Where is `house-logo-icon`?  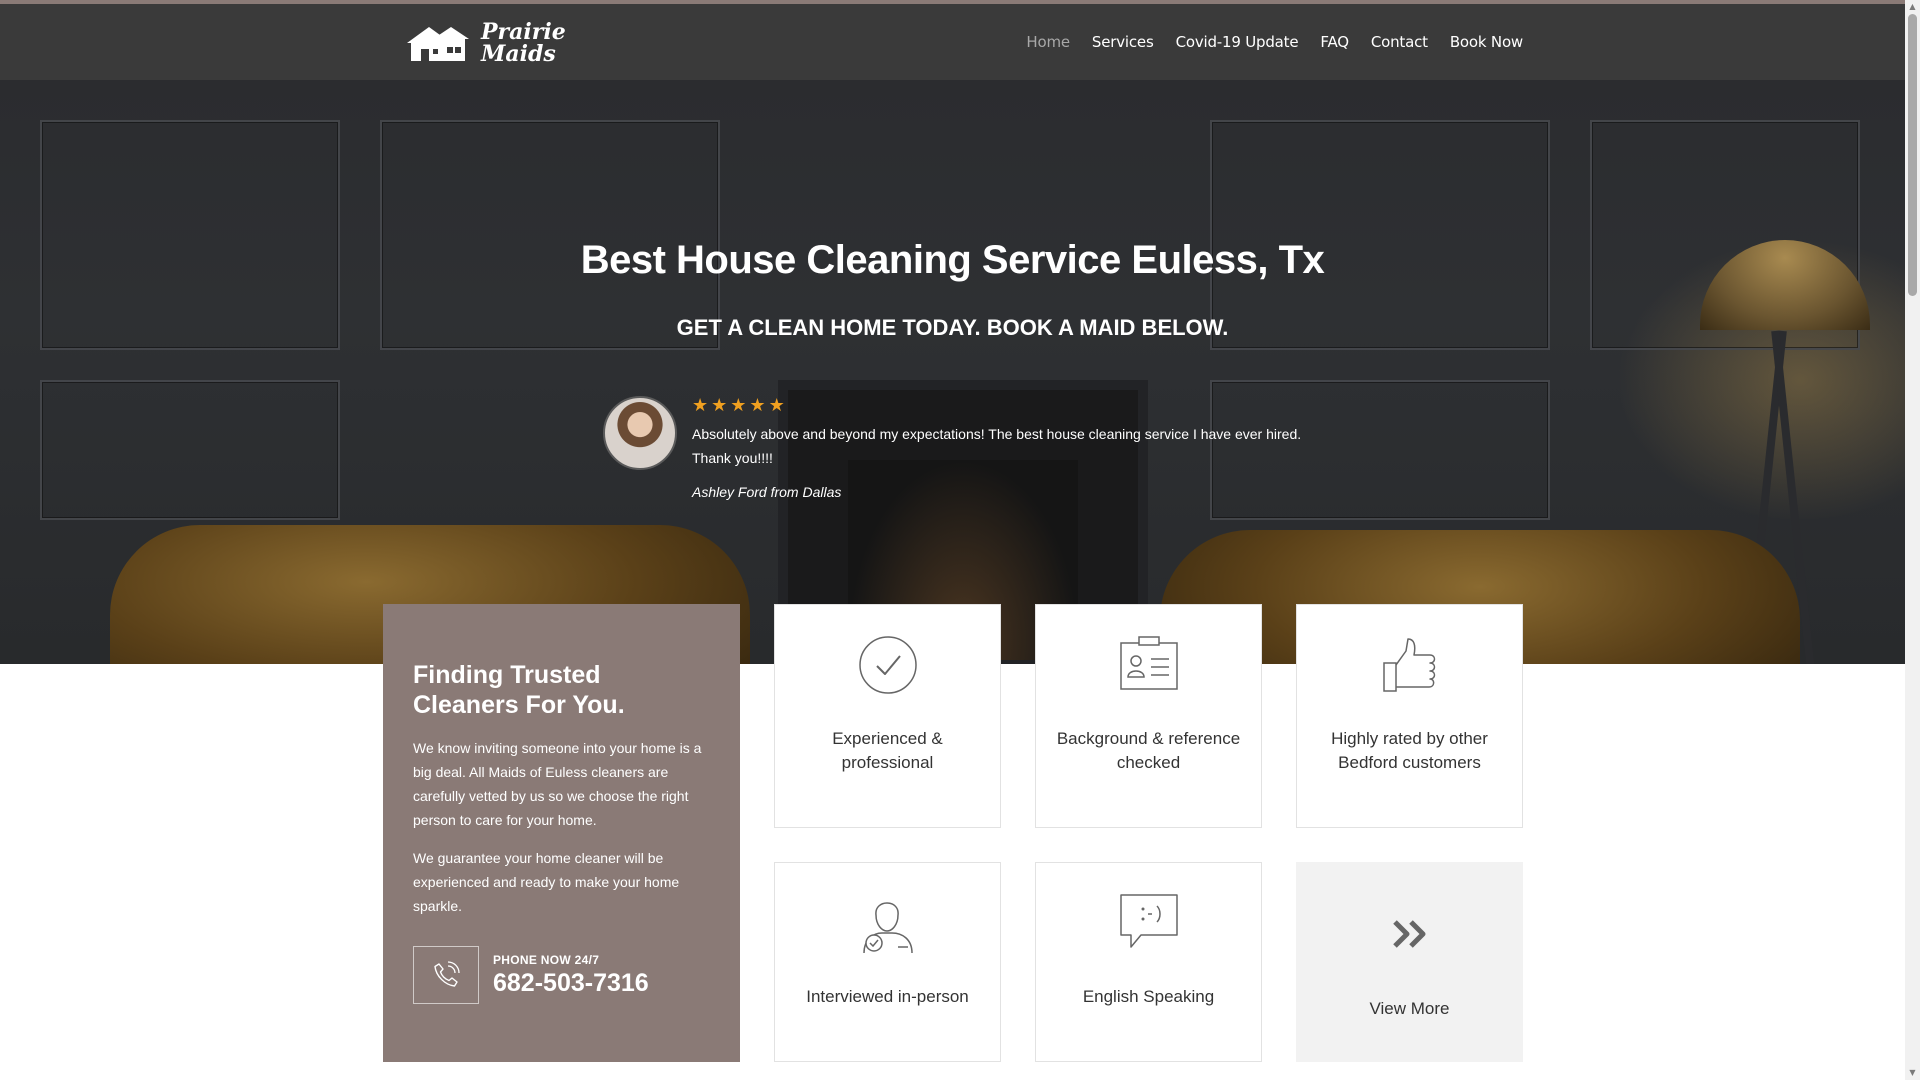 house-logo-icon is located at coordinates (438, 44).